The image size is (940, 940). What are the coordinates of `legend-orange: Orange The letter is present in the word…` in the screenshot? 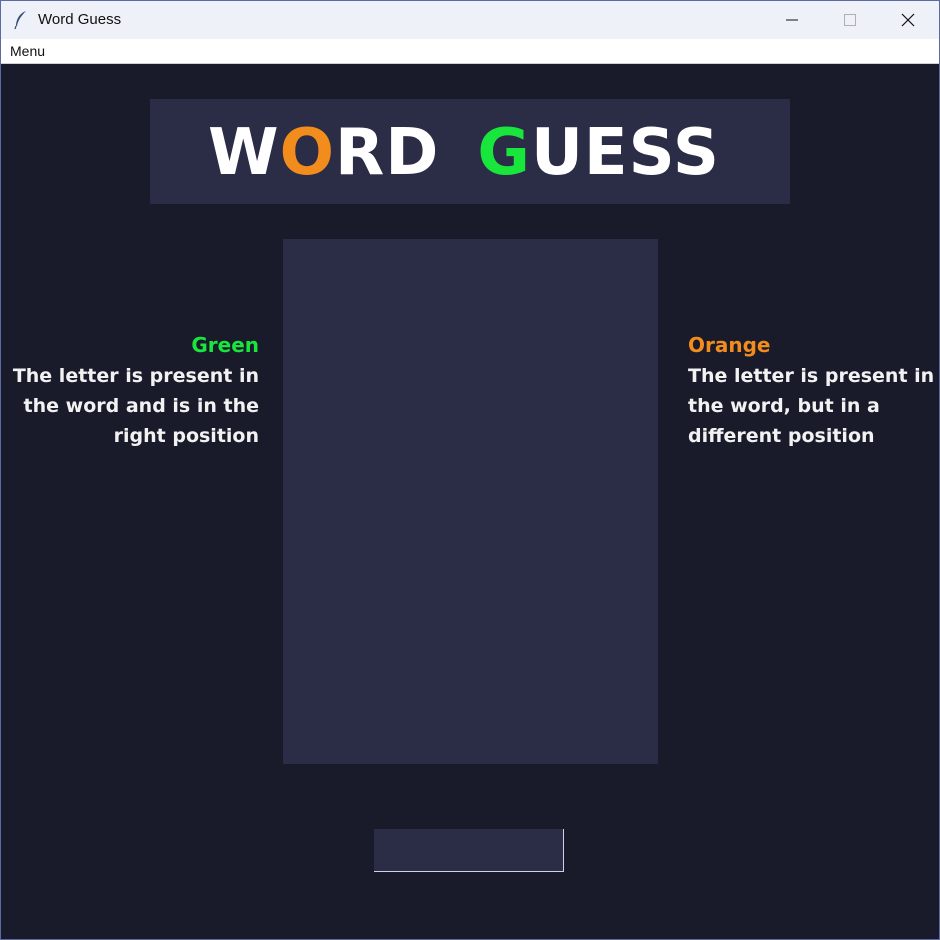 It's located at (813, 391).